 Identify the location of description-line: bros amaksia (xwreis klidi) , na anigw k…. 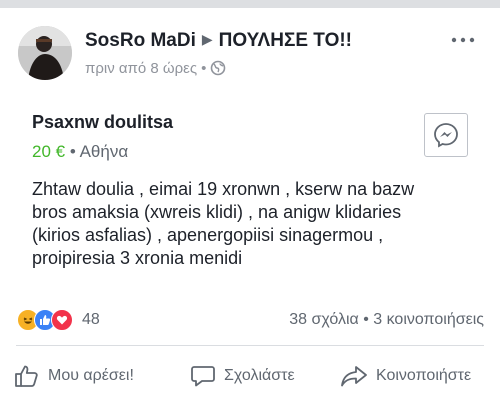
(217, 212).